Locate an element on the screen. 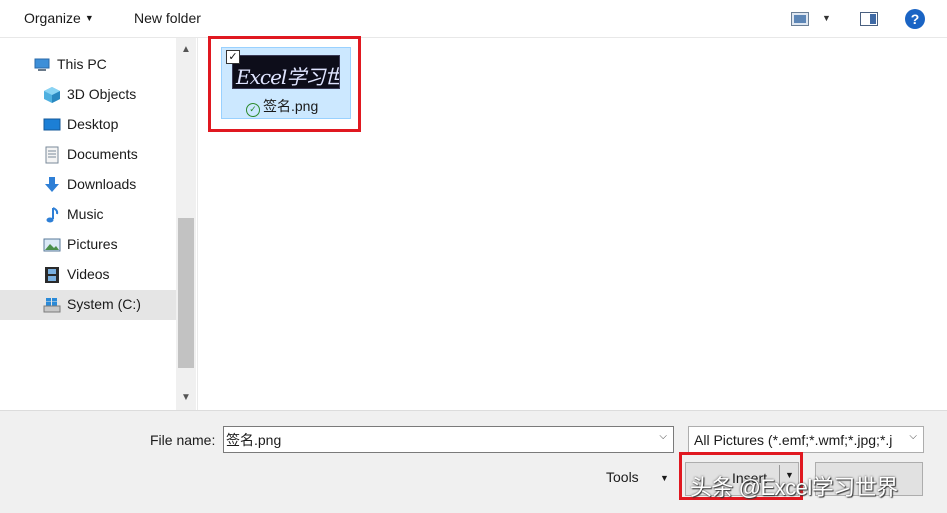 This screenshot has width=947, height=513. file-type-filter: All Pictures (*.emf;*.wmf;*.jpg;*.j ⌵ is located at coordinates (806, 439).